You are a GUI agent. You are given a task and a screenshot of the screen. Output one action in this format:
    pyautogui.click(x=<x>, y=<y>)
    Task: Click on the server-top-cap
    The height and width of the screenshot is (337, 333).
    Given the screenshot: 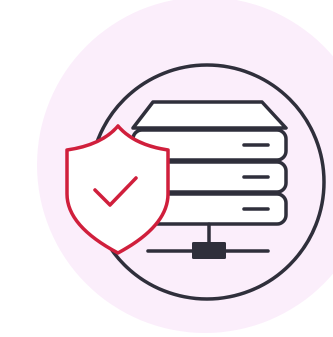 What is the action you would take?
    pyautogui.click(x=209, y=115)
    